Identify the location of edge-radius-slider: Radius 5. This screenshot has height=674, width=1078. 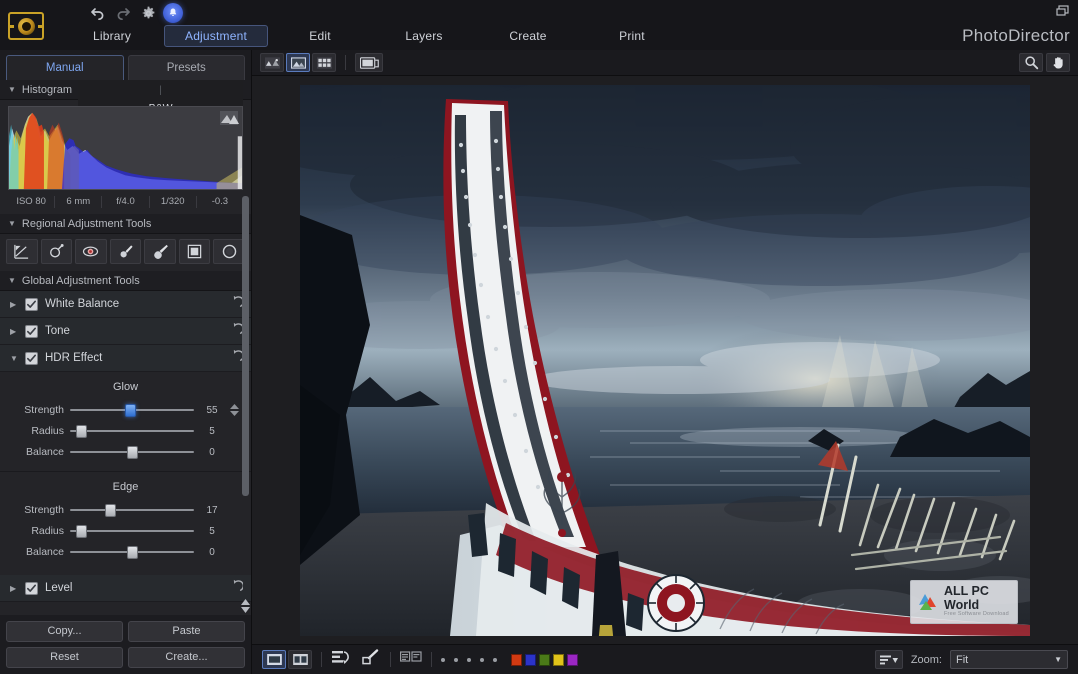
(125, 531).